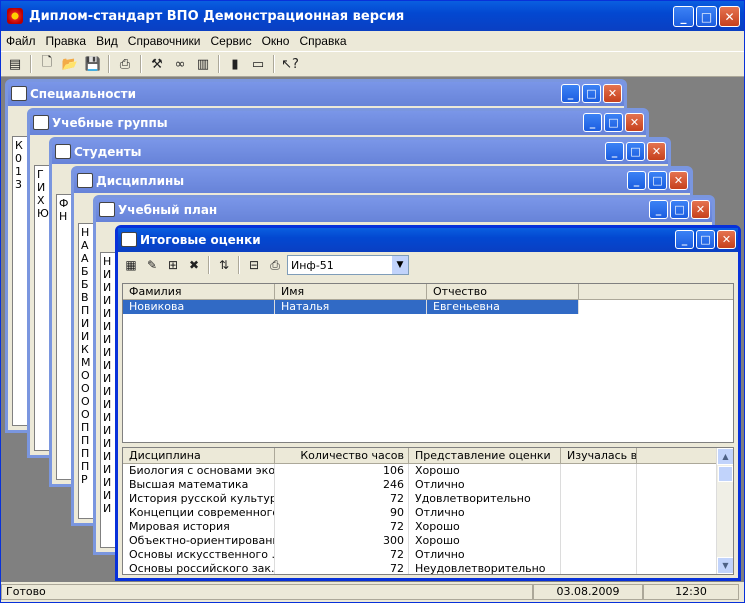 The image size is (745, 603). Describe the element at coordinates (725, 456) in the screenshot. I see `scroll-up-icon: ▲` at that location.